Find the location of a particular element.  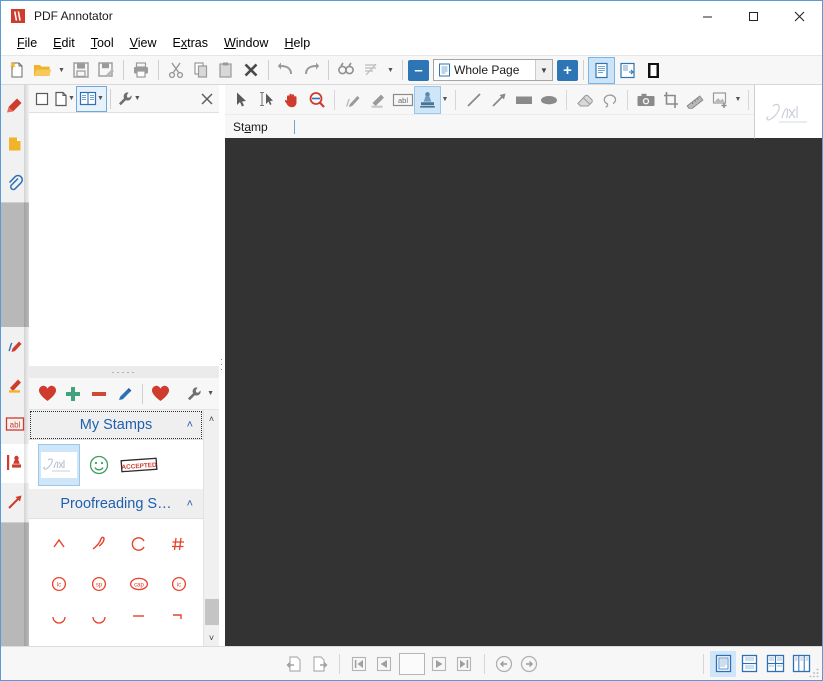

cut-button is located at coordinates (176, 70).